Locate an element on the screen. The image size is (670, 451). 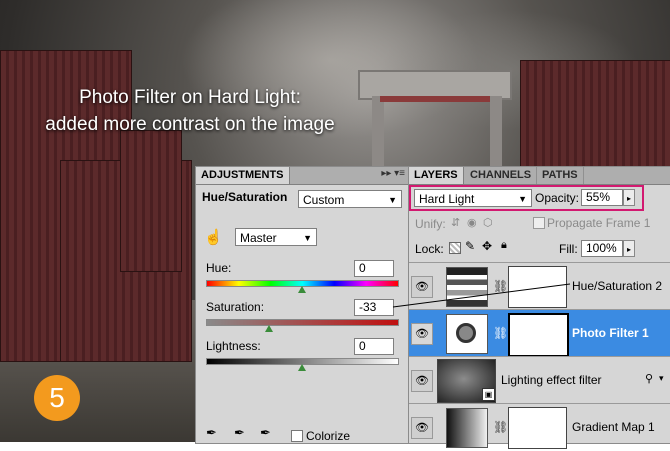
preset-select: Custom ▼ is located at coordinates (350, 199).